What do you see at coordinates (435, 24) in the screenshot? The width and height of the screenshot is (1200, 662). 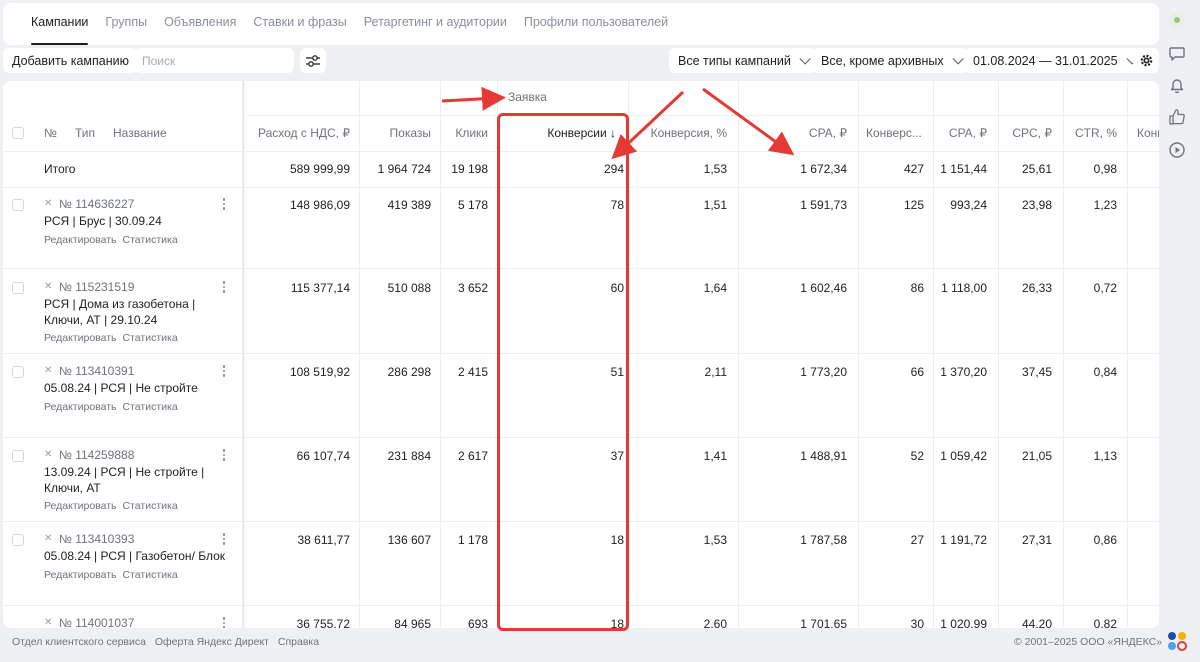 I see `tab-retargeting: Ретаргетинг и аудитории` at bounding box center [435, 24].